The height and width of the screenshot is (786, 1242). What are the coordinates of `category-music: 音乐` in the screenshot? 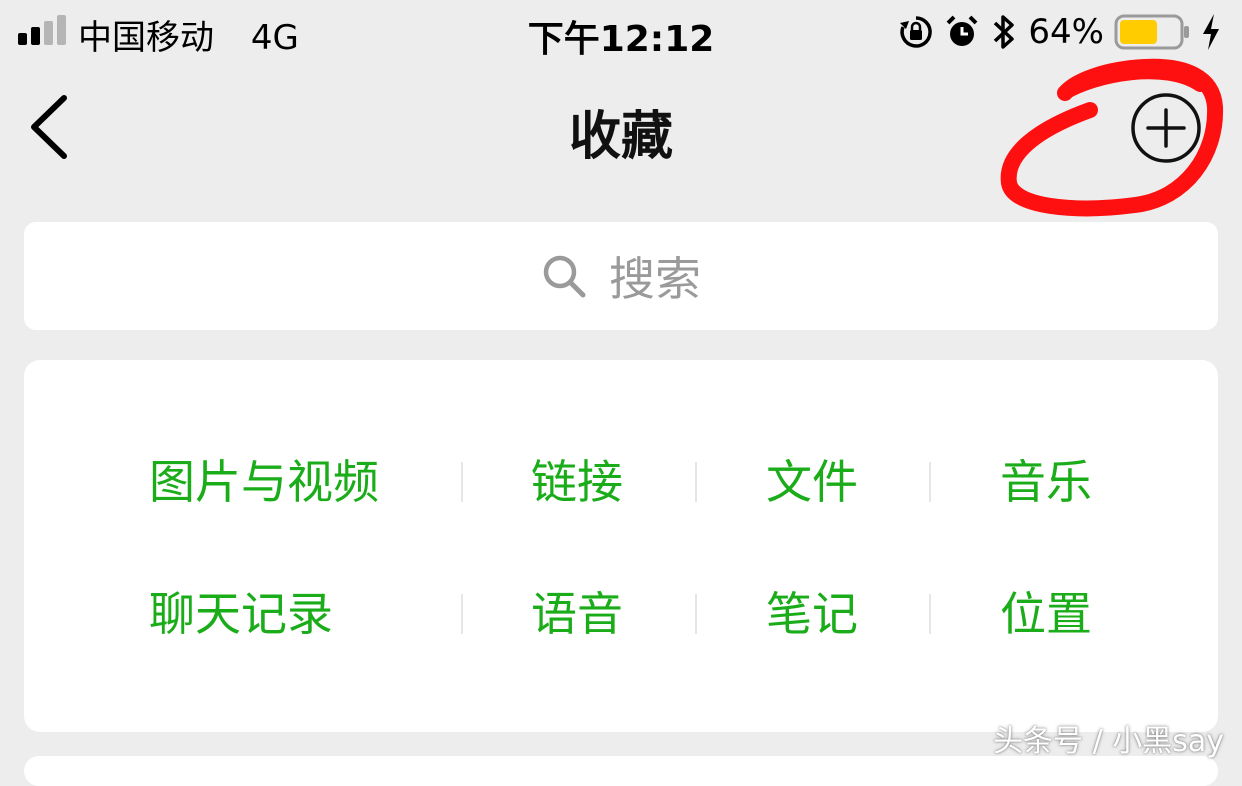 It's located at (1046, 482).